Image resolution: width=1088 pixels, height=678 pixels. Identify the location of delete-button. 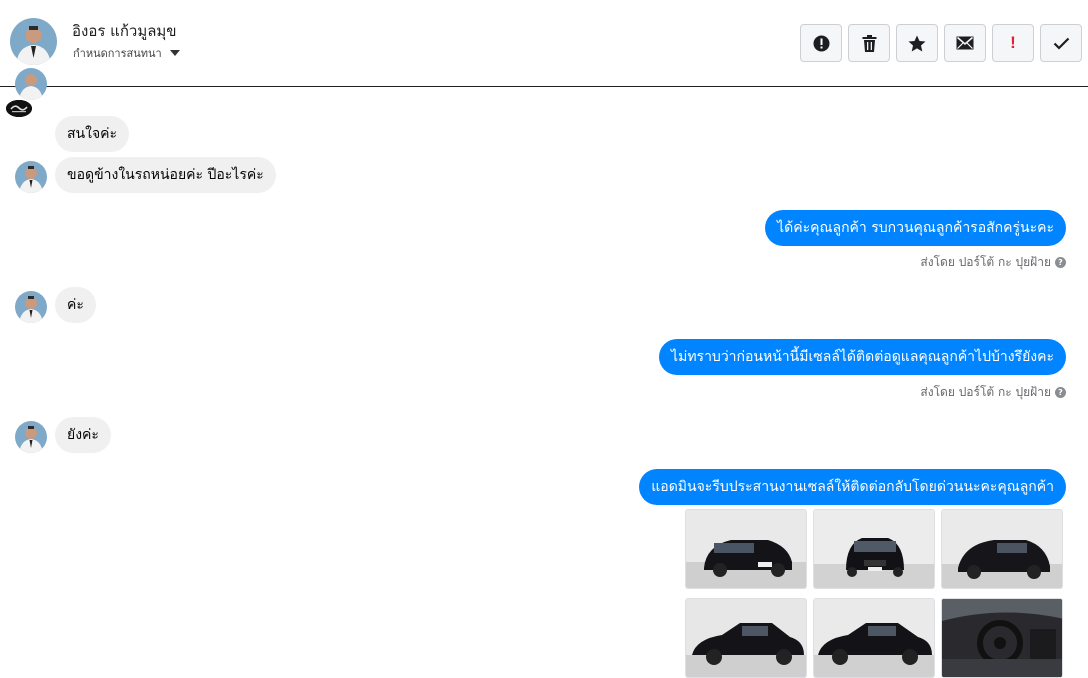
(869, 43).